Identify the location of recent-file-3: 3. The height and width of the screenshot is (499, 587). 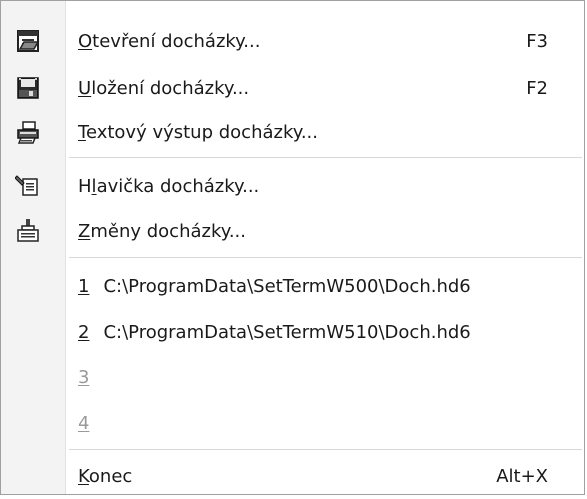
(292, 377).